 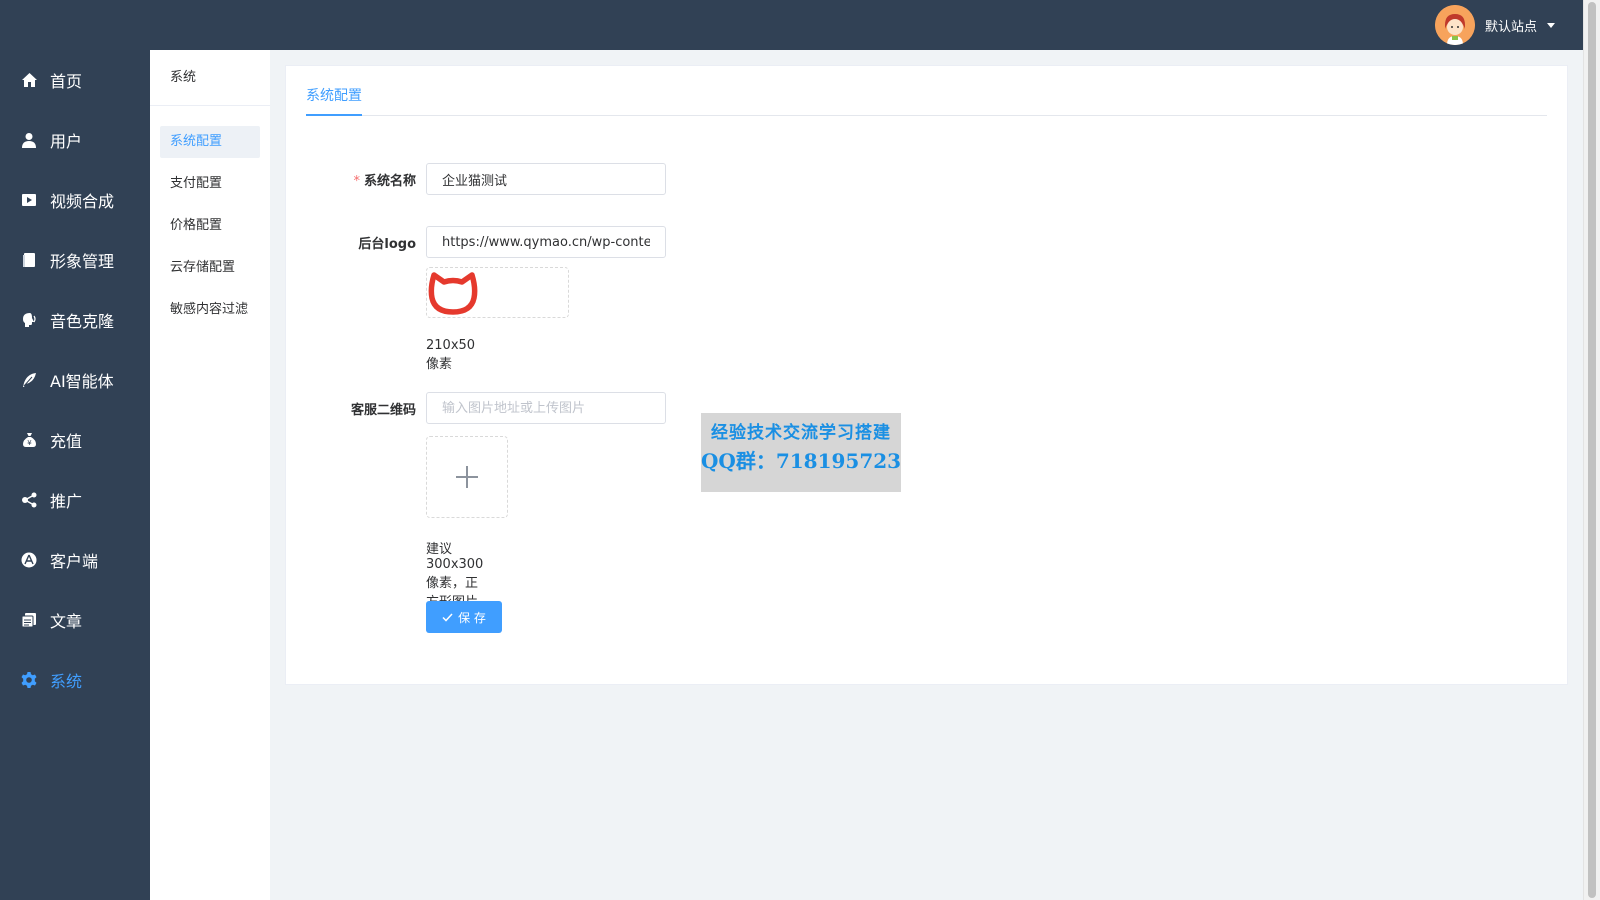 I want to click on home-icon, so click(x=29, y=80).